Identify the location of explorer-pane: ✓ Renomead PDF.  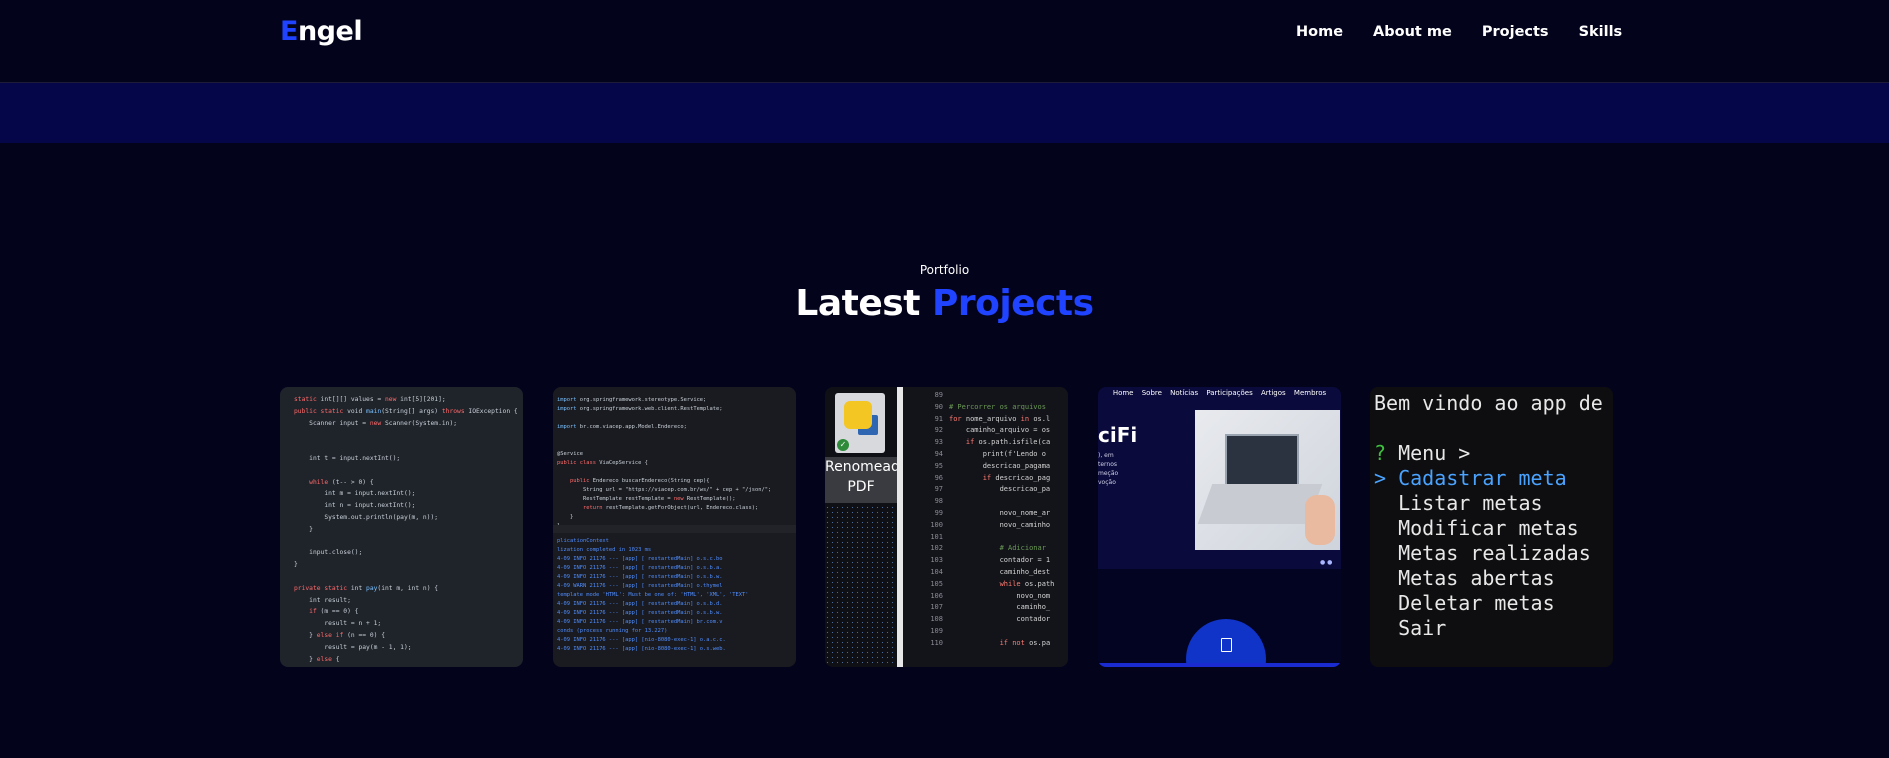
(862, 527).